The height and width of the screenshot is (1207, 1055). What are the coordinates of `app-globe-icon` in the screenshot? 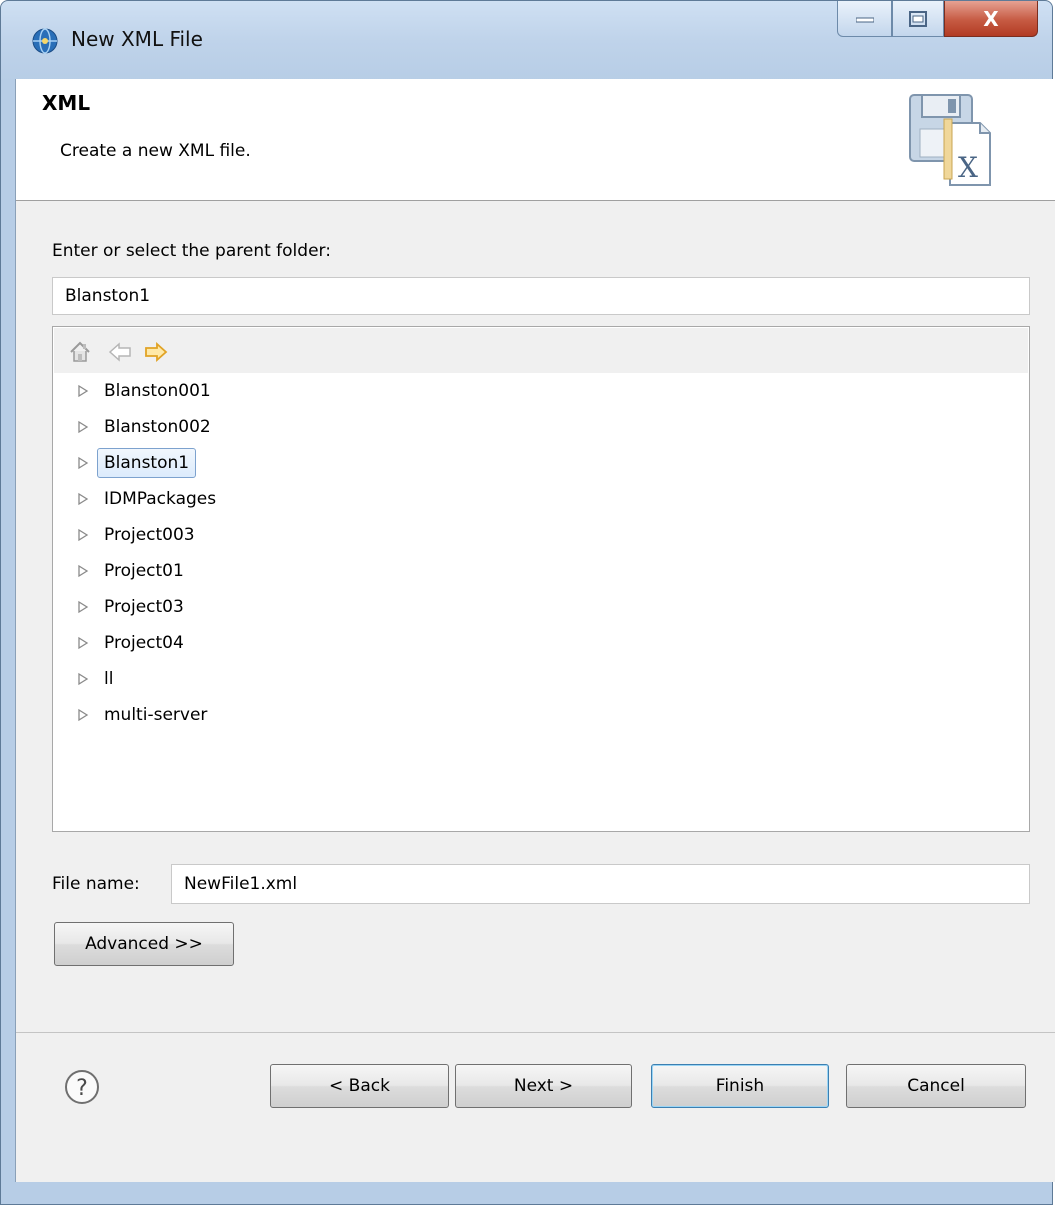 It's located at (45, 41).